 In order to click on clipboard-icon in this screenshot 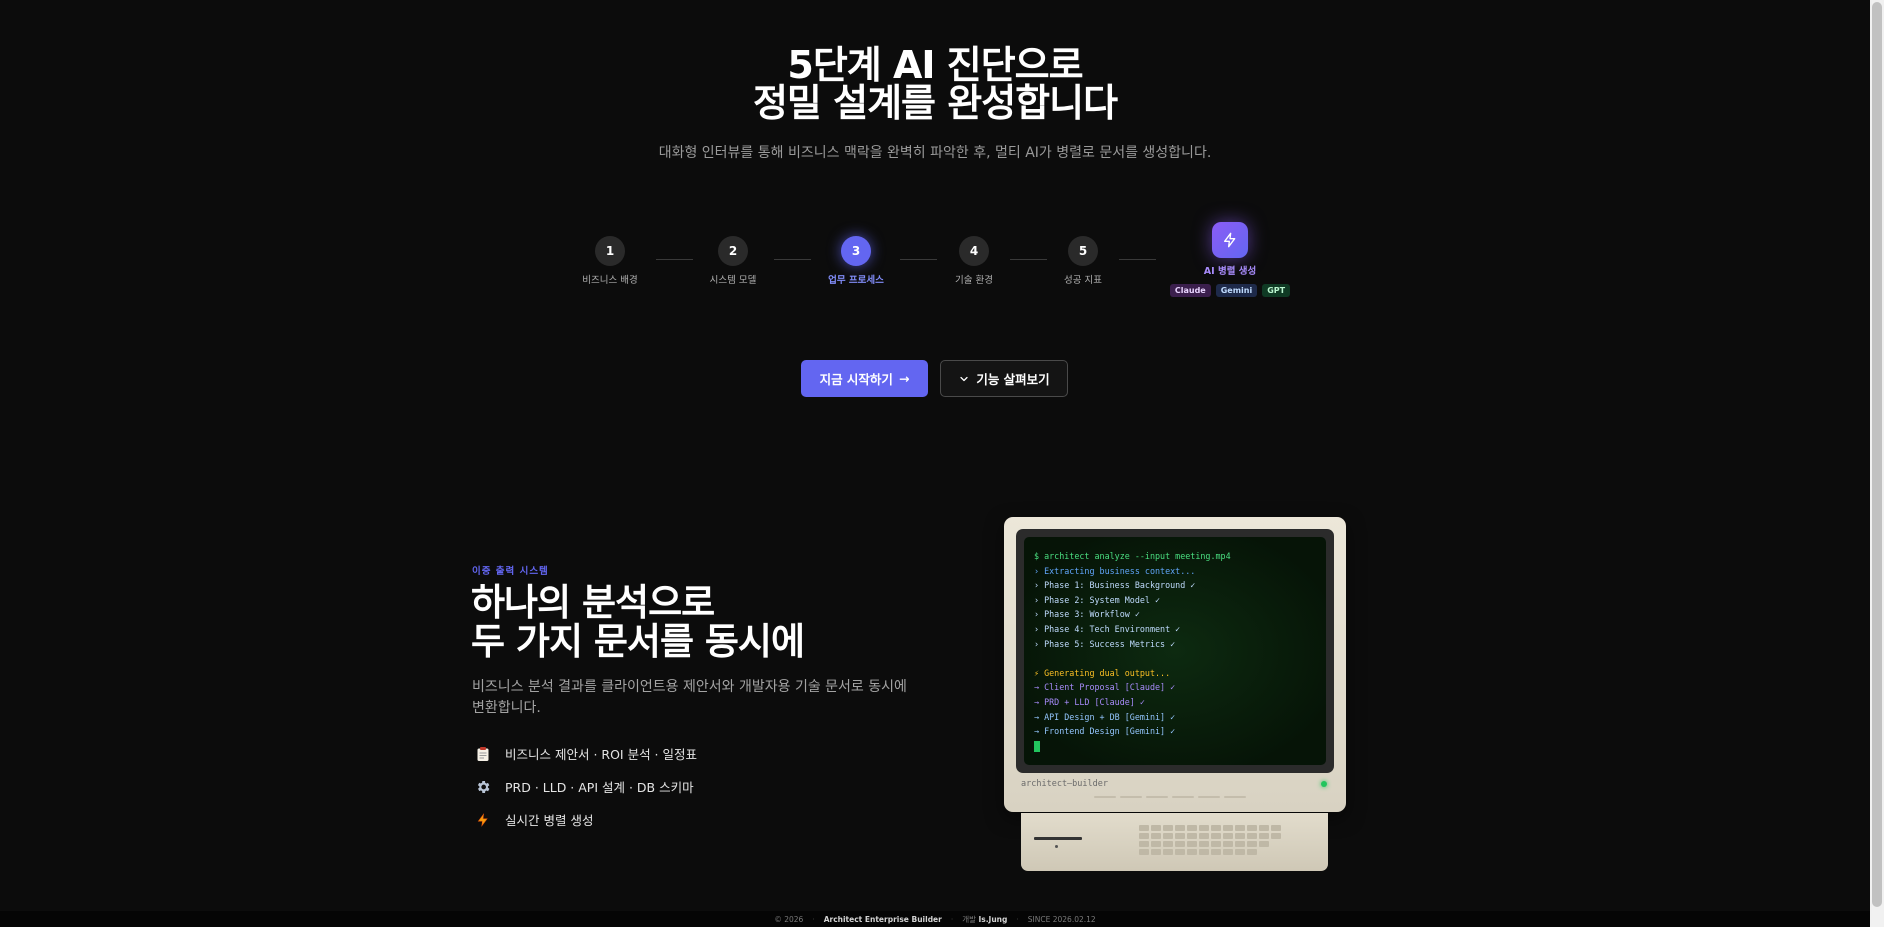, I will do `click(483, 754)`.